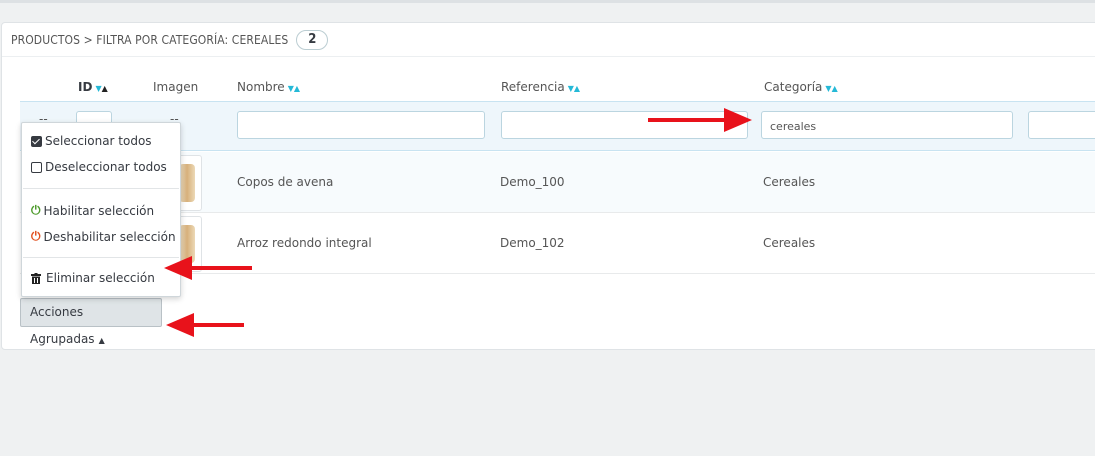 Image resolution: width=1095 pixels, height=456 pixels. I want to click on menu-item-label: Eliminar selección, so click(100, 278).